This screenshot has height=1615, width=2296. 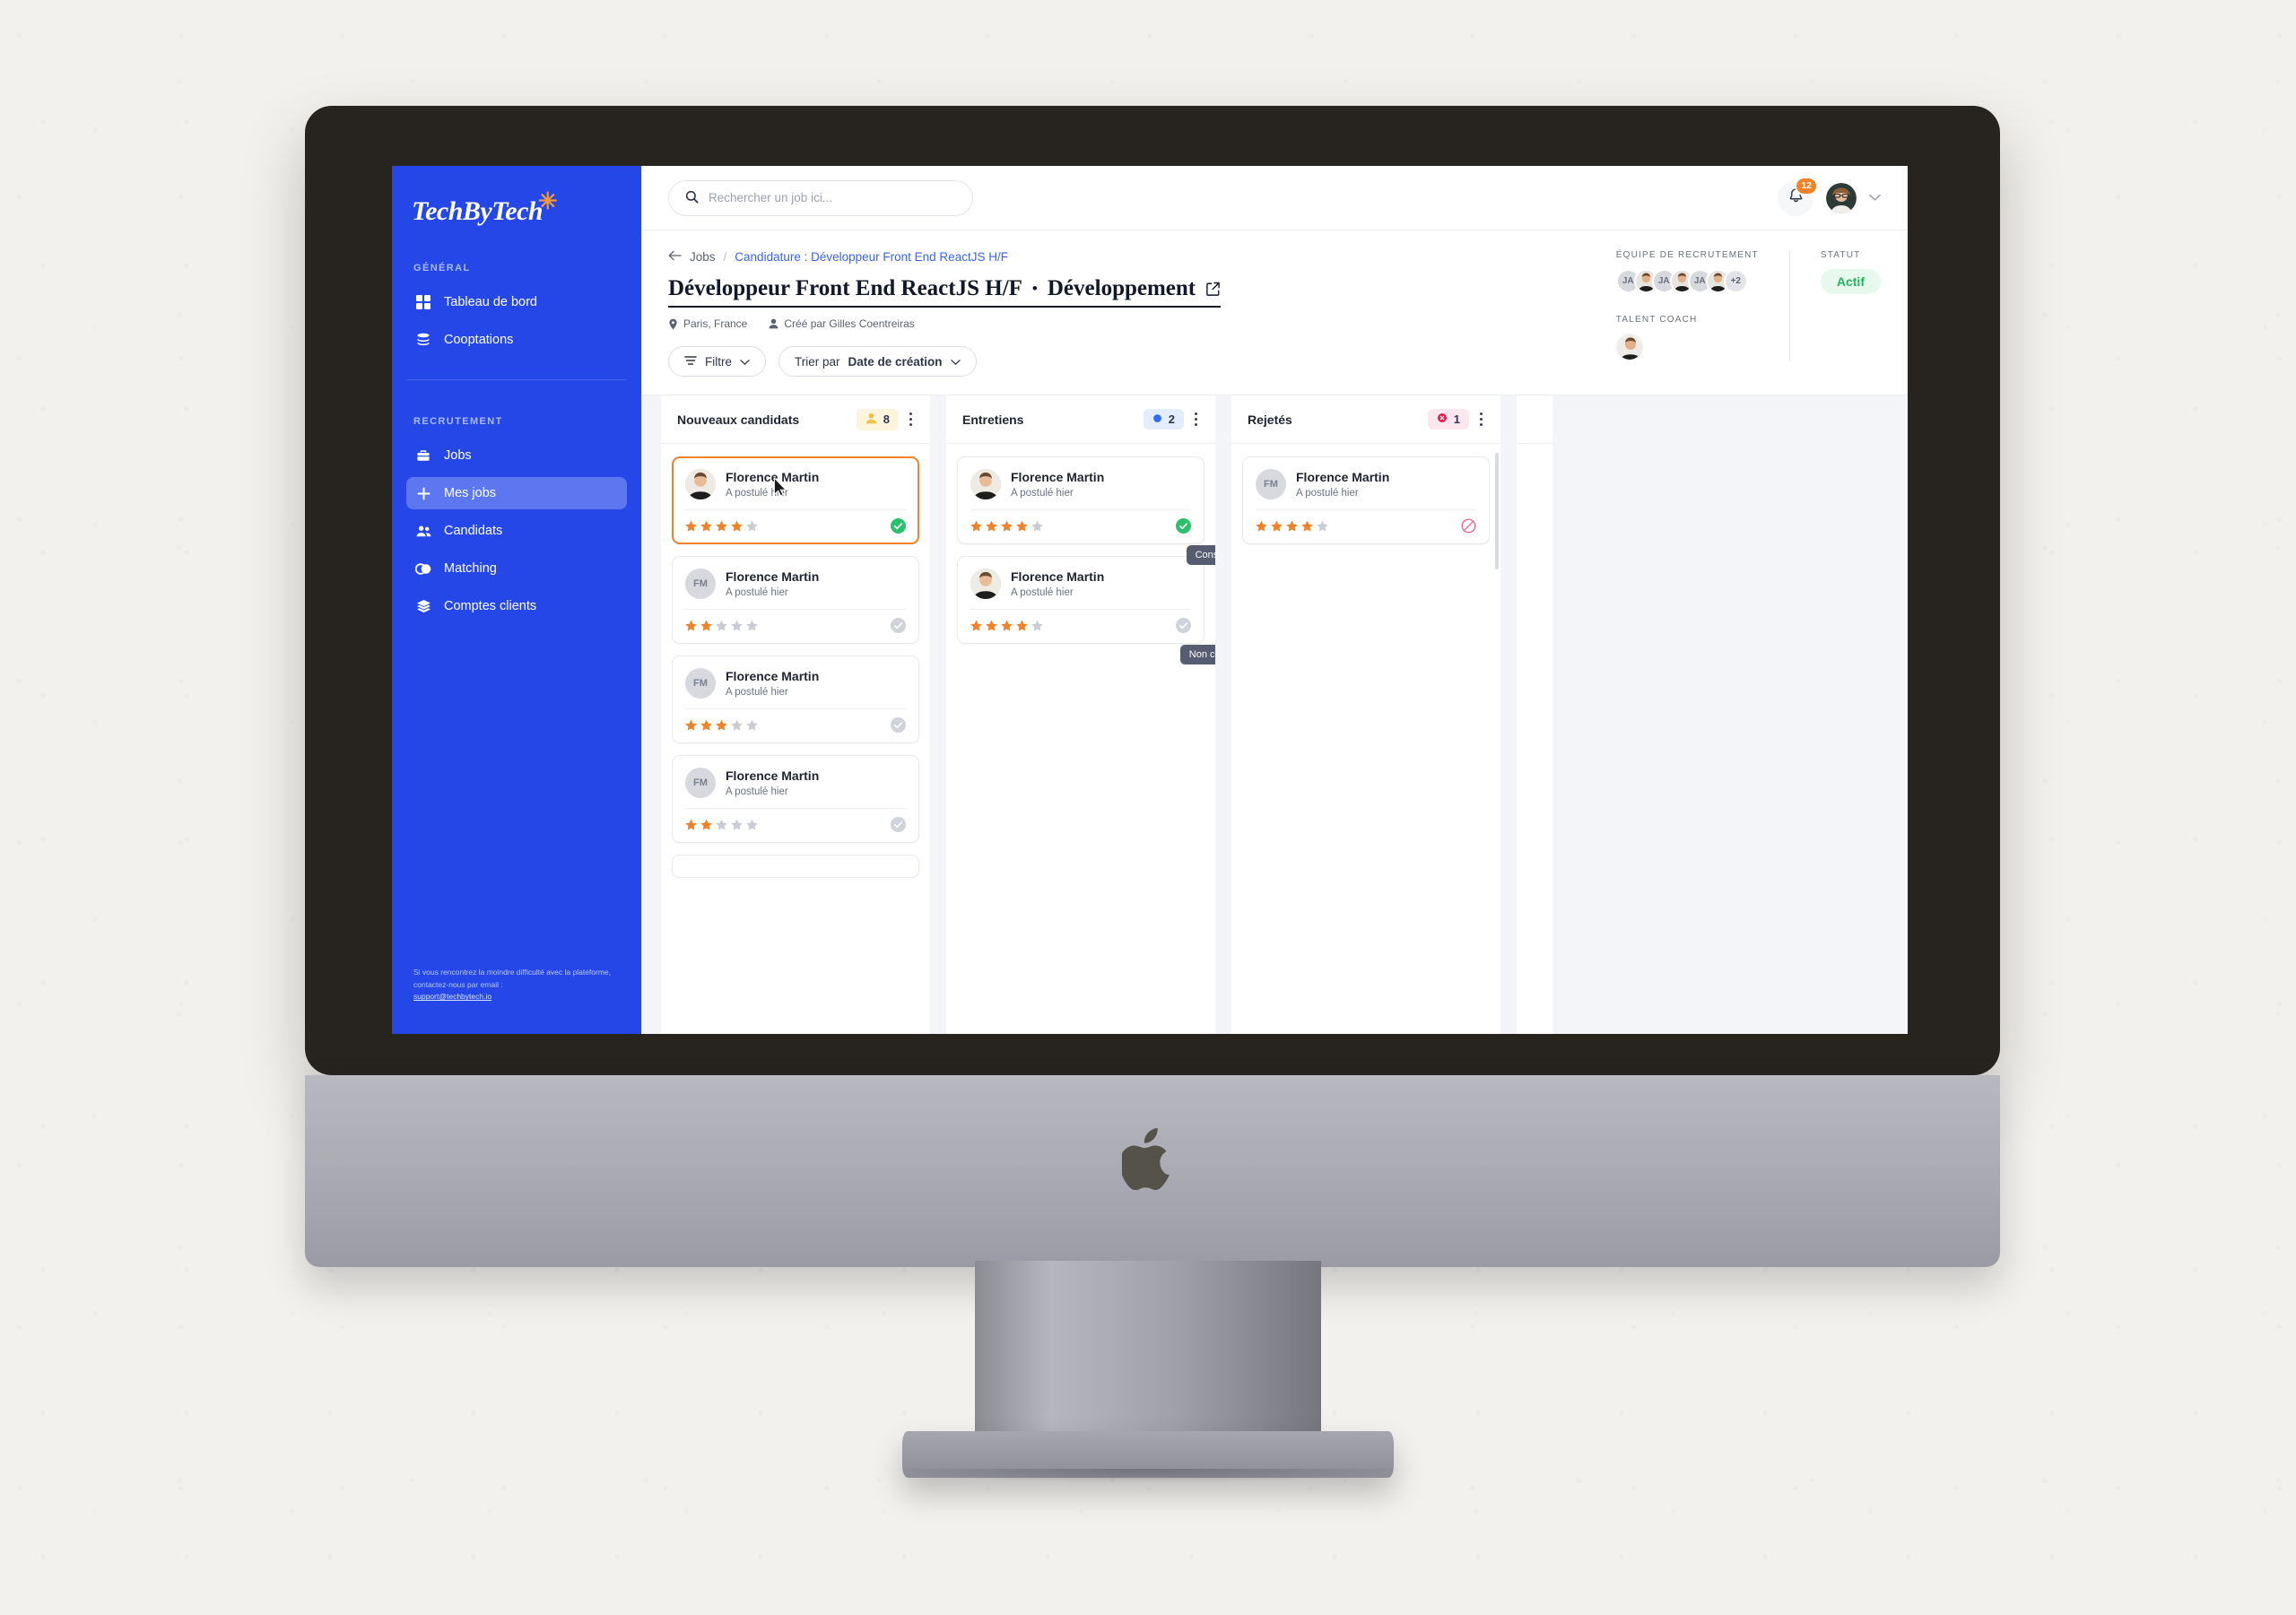 What do you see at coordinates (478, 211) in the screenshot?
I see `brand-name: TechByTech` at bounding box center [478, 211].